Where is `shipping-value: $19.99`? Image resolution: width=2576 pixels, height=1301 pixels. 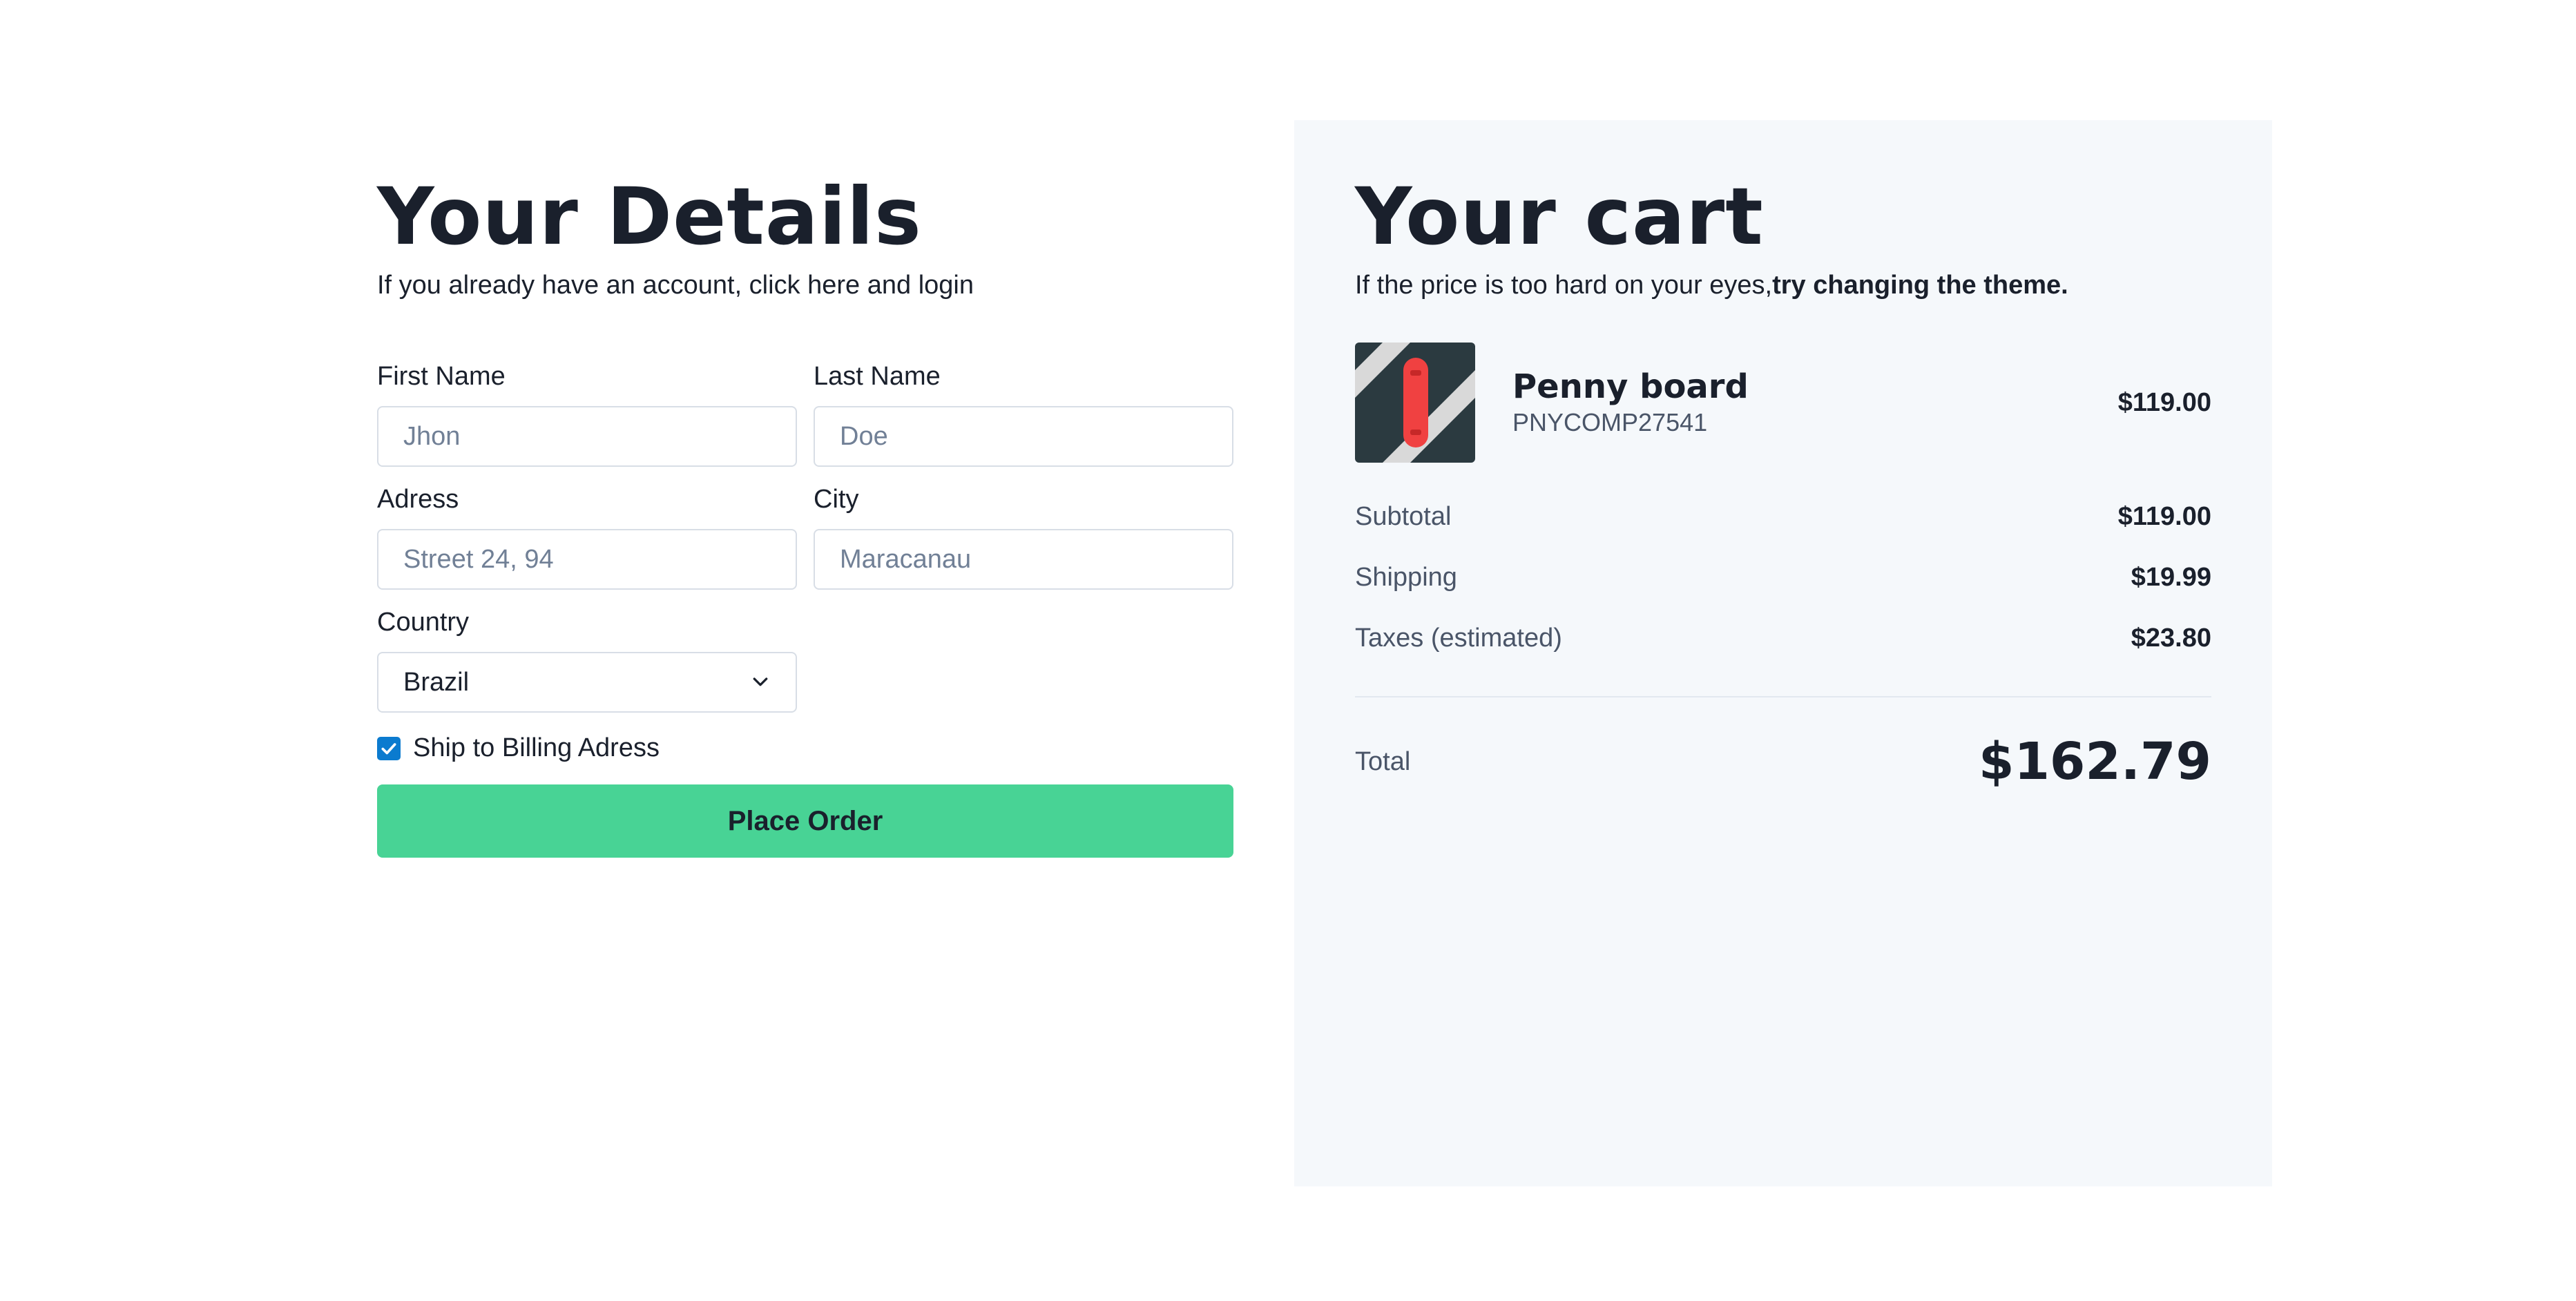 shipping-value: $19.99 is located at coordinates (2171, 577).